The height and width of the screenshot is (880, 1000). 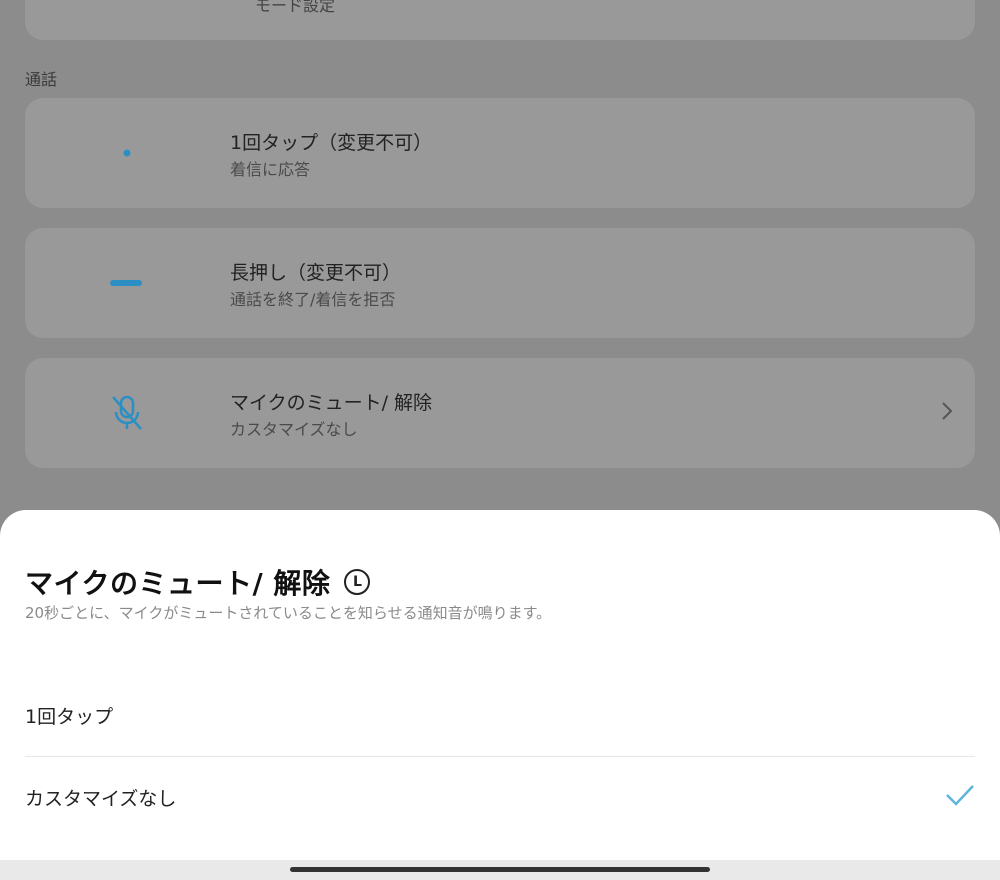 I want to click on mic-mute-card: マイクのミュート/ 解除 カスタマイズなし, so click(x=500, y=413).